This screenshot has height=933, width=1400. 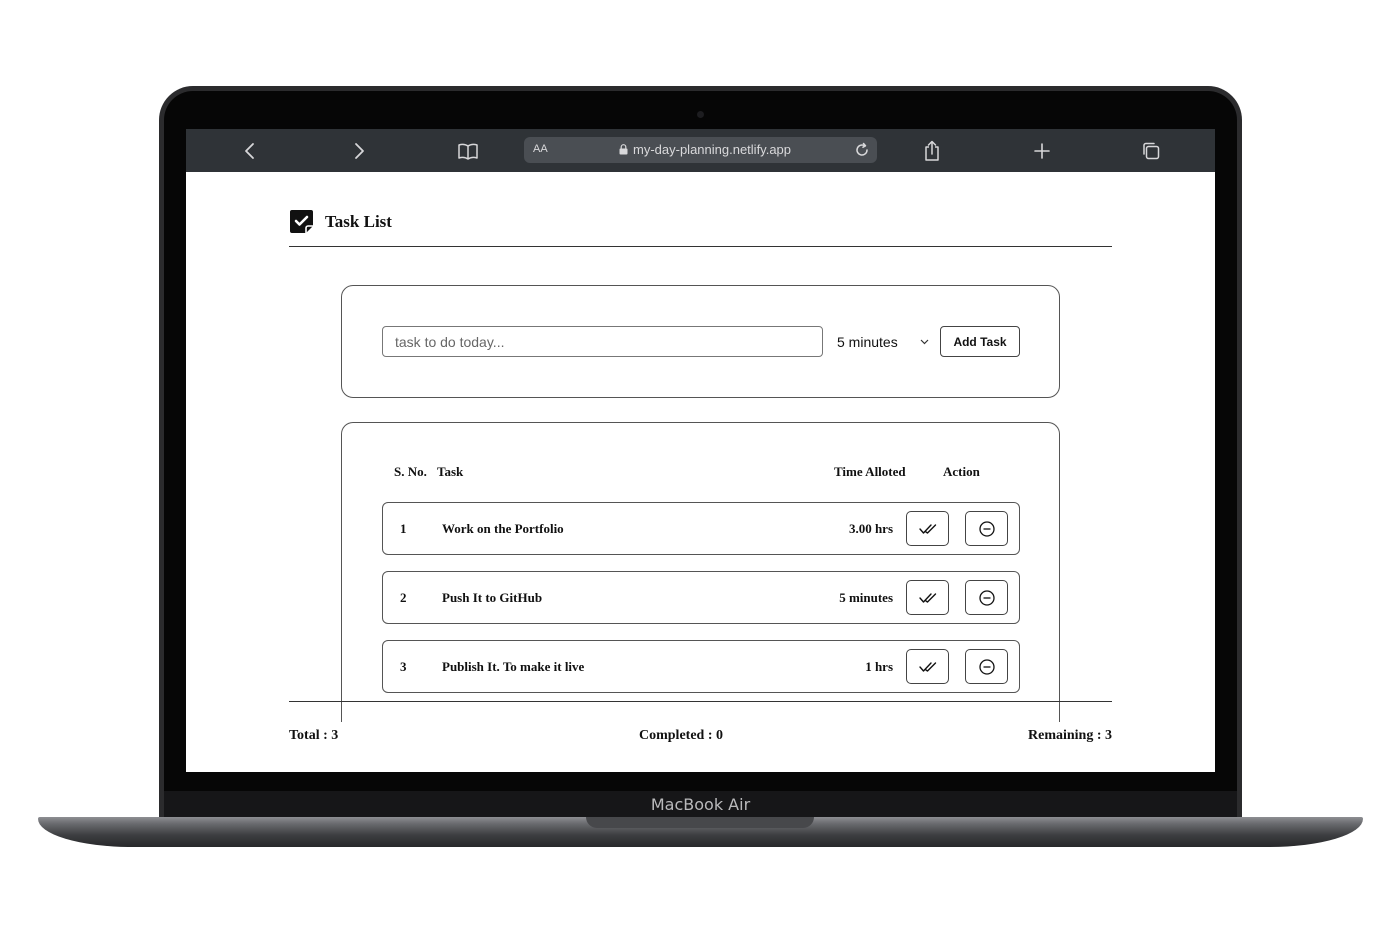 I want to click on col-header-time: Time Alloted, so click(x=870, y=471).